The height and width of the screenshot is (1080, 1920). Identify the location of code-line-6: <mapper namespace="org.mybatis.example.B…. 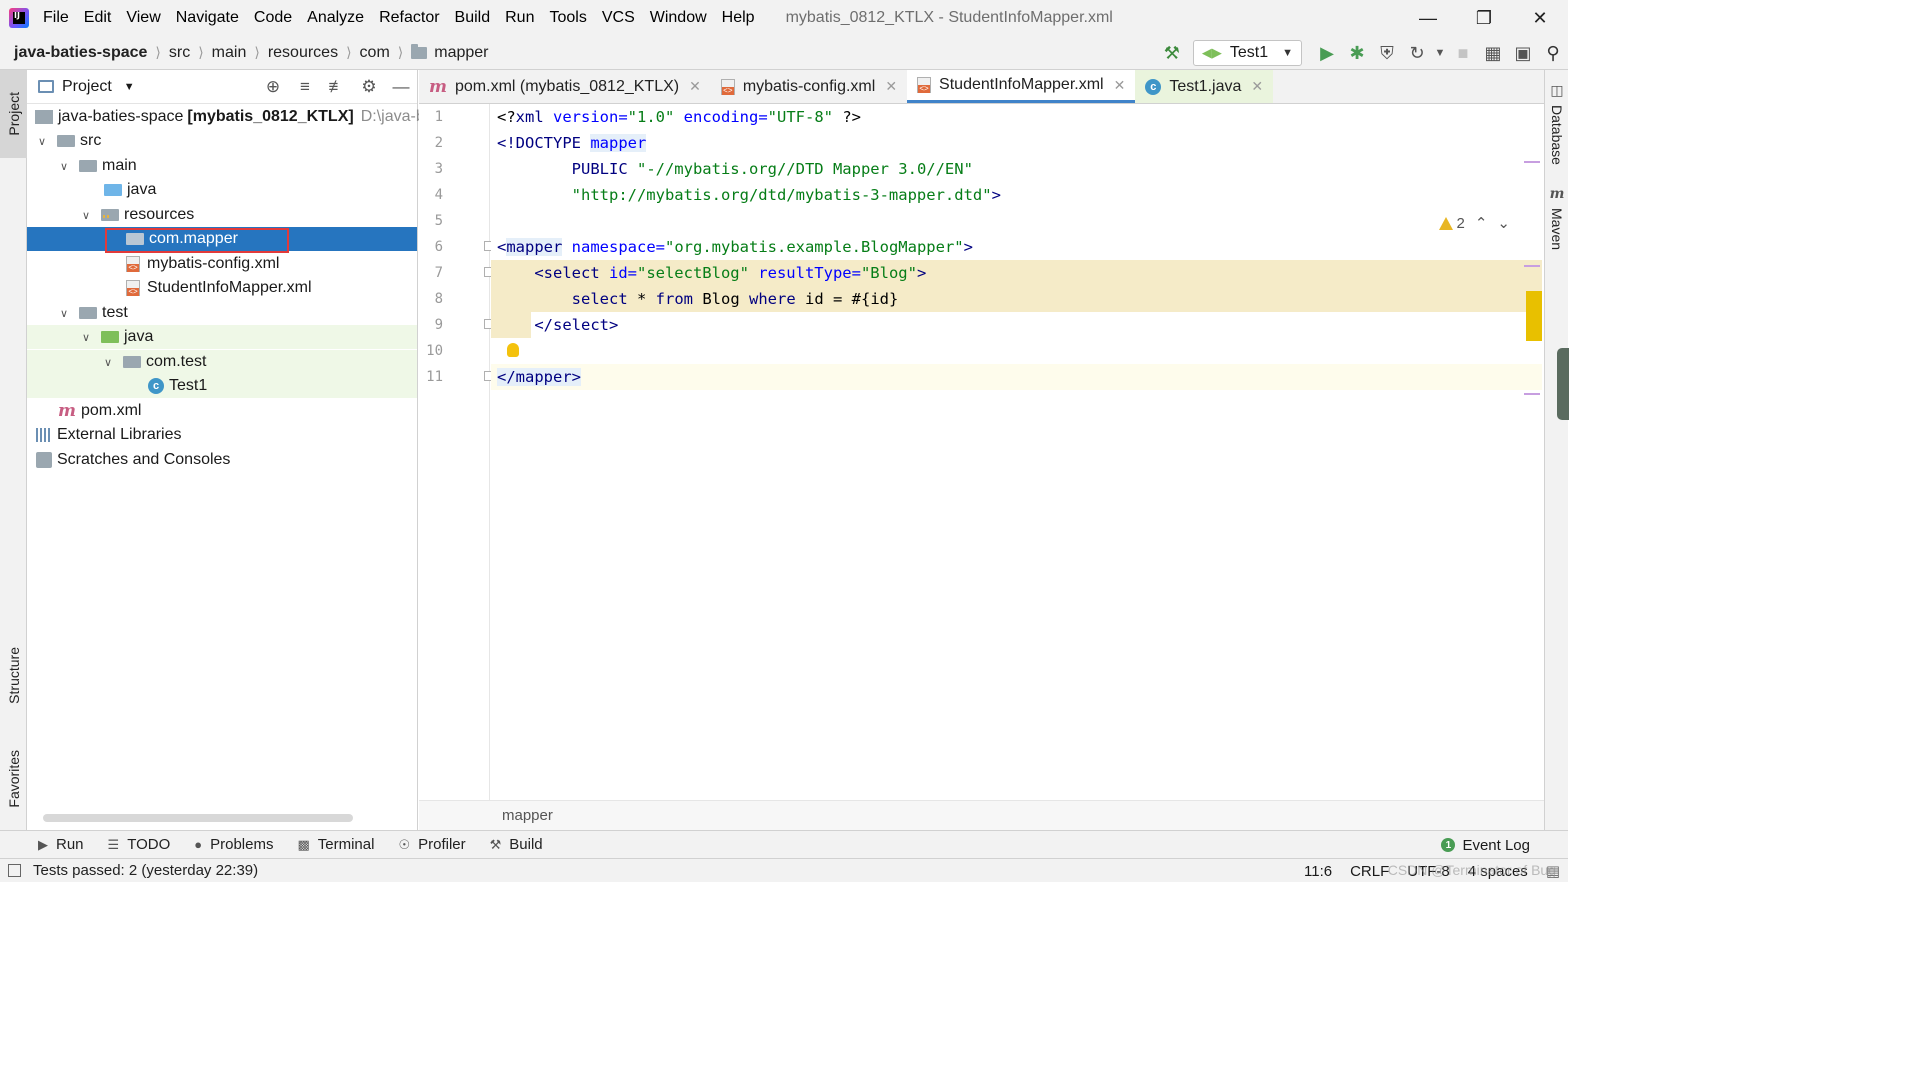
(1016, 247).